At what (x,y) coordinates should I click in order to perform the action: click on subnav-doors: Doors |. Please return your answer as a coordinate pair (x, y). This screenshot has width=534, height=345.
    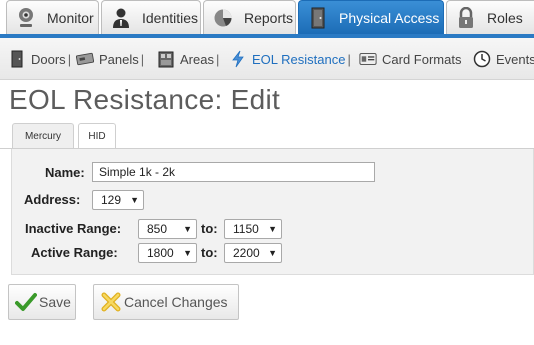
    Looking at the image, I should click on (39, 59).